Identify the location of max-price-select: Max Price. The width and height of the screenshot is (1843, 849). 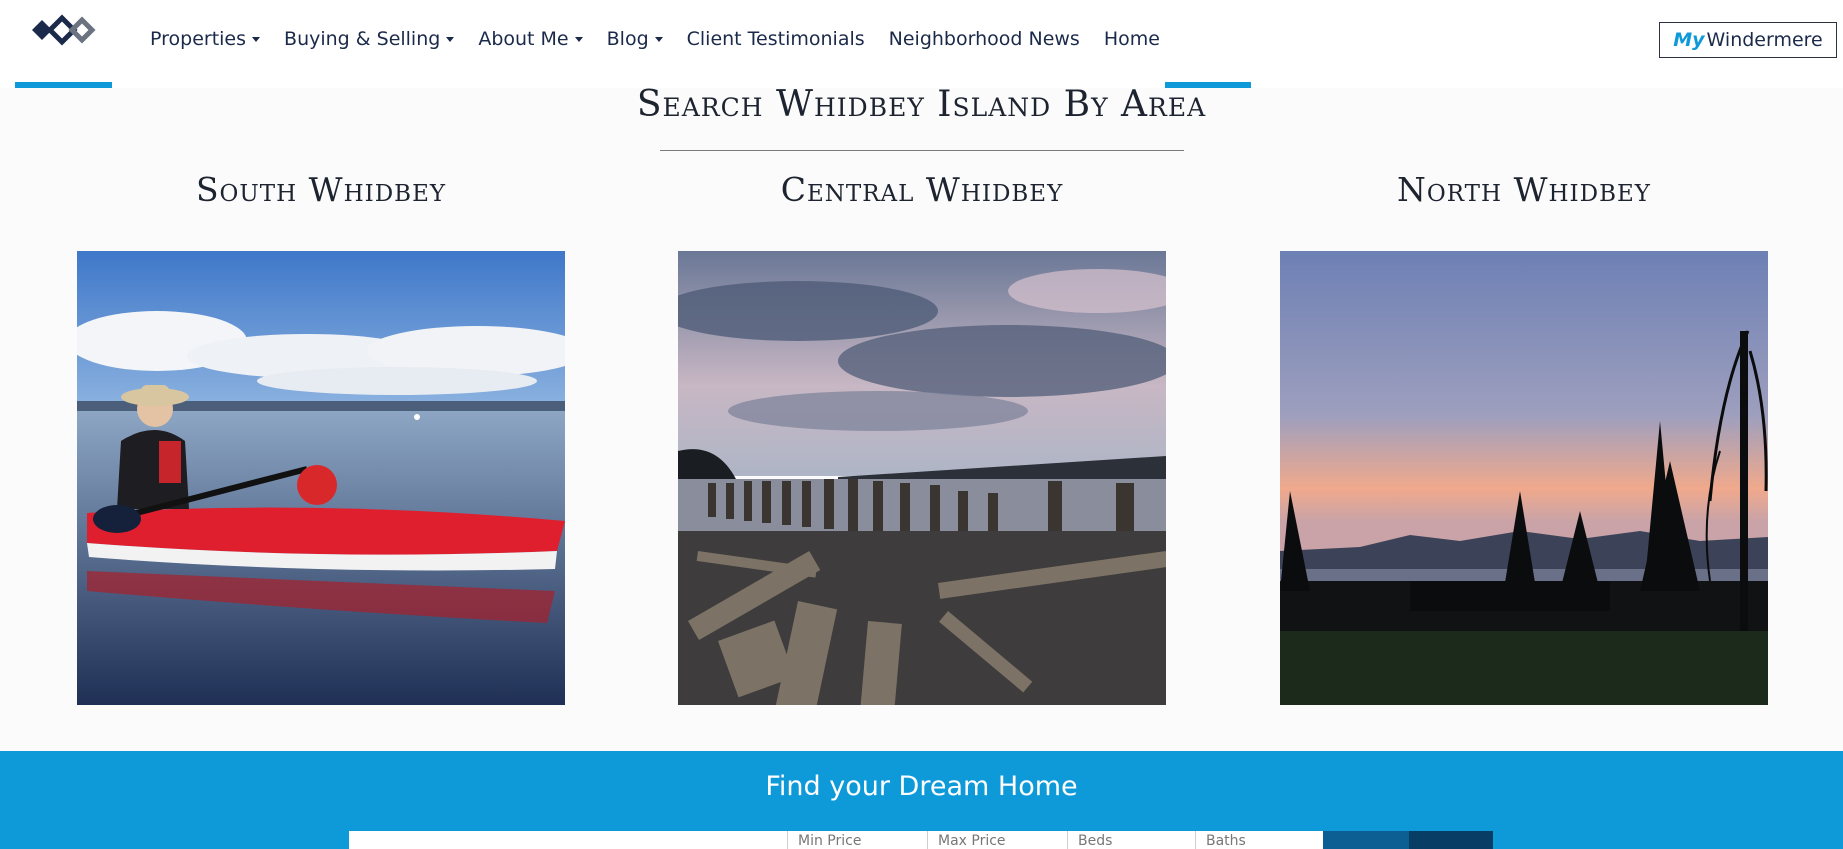
(997, 840).